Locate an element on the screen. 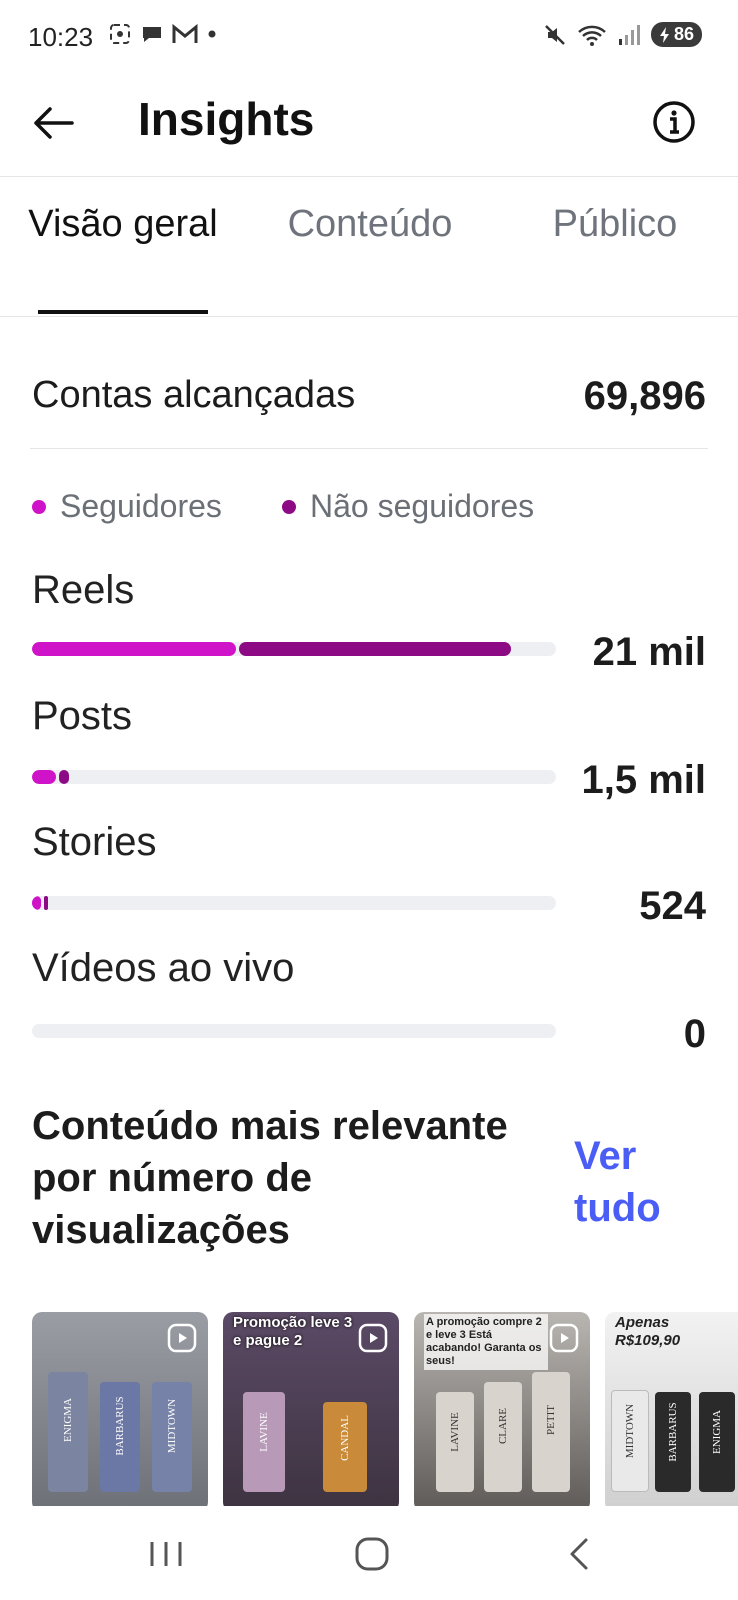 This screenshot has width=738, height=1600. tab-audience: Público is located at coordinates (615, 224).